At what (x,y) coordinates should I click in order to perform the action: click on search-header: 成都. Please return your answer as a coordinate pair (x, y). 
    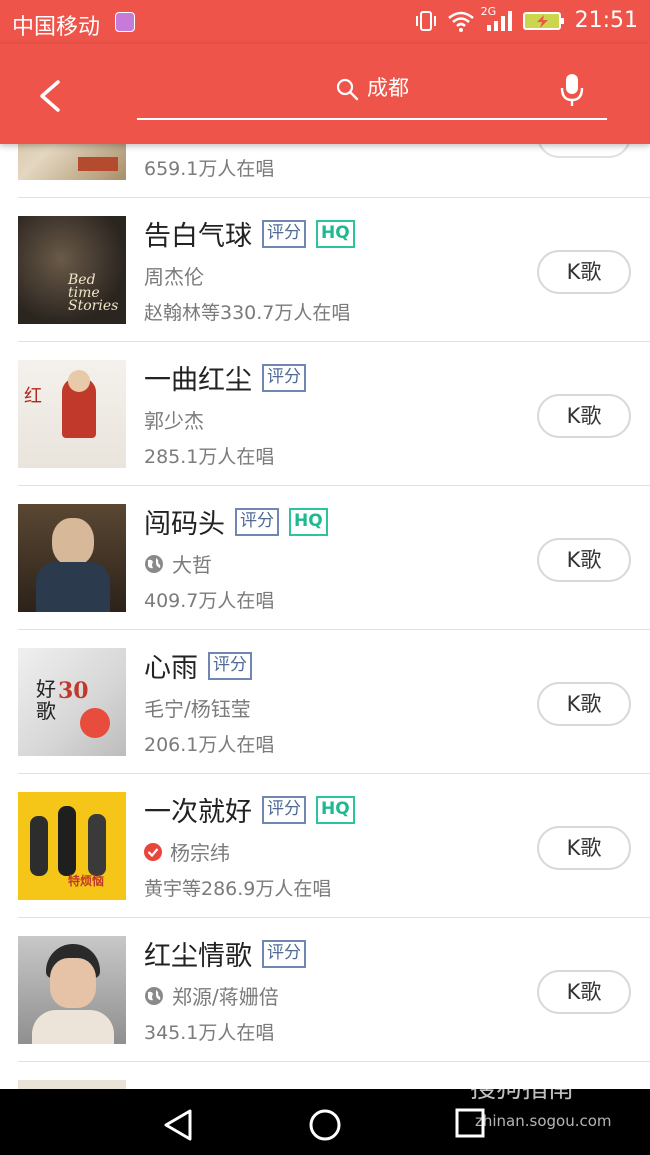
    Looking at the image, I should click on (325, 94).